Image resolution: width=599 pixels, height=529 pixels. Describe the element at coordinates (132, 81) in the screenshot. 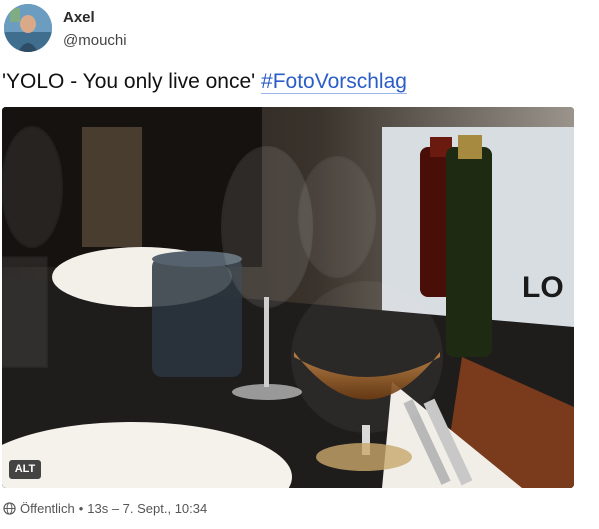

I see `status-body: 'YOLO - You only live once'` at that location.